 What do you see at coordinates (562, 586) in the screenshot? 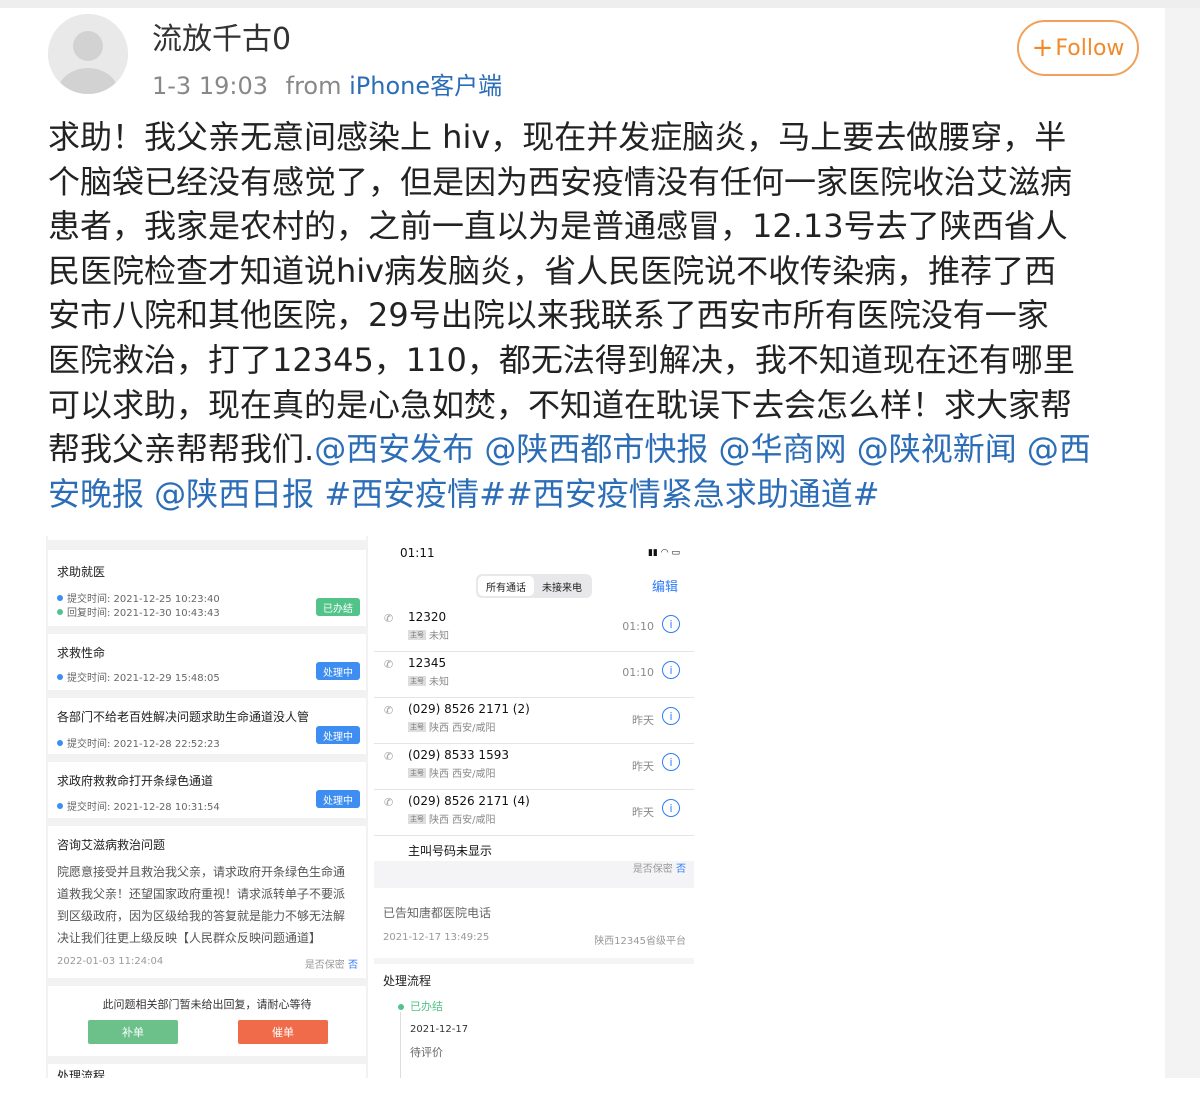
I see `tab-missed-calls: 未接来电` at bounding box center [562, 586].